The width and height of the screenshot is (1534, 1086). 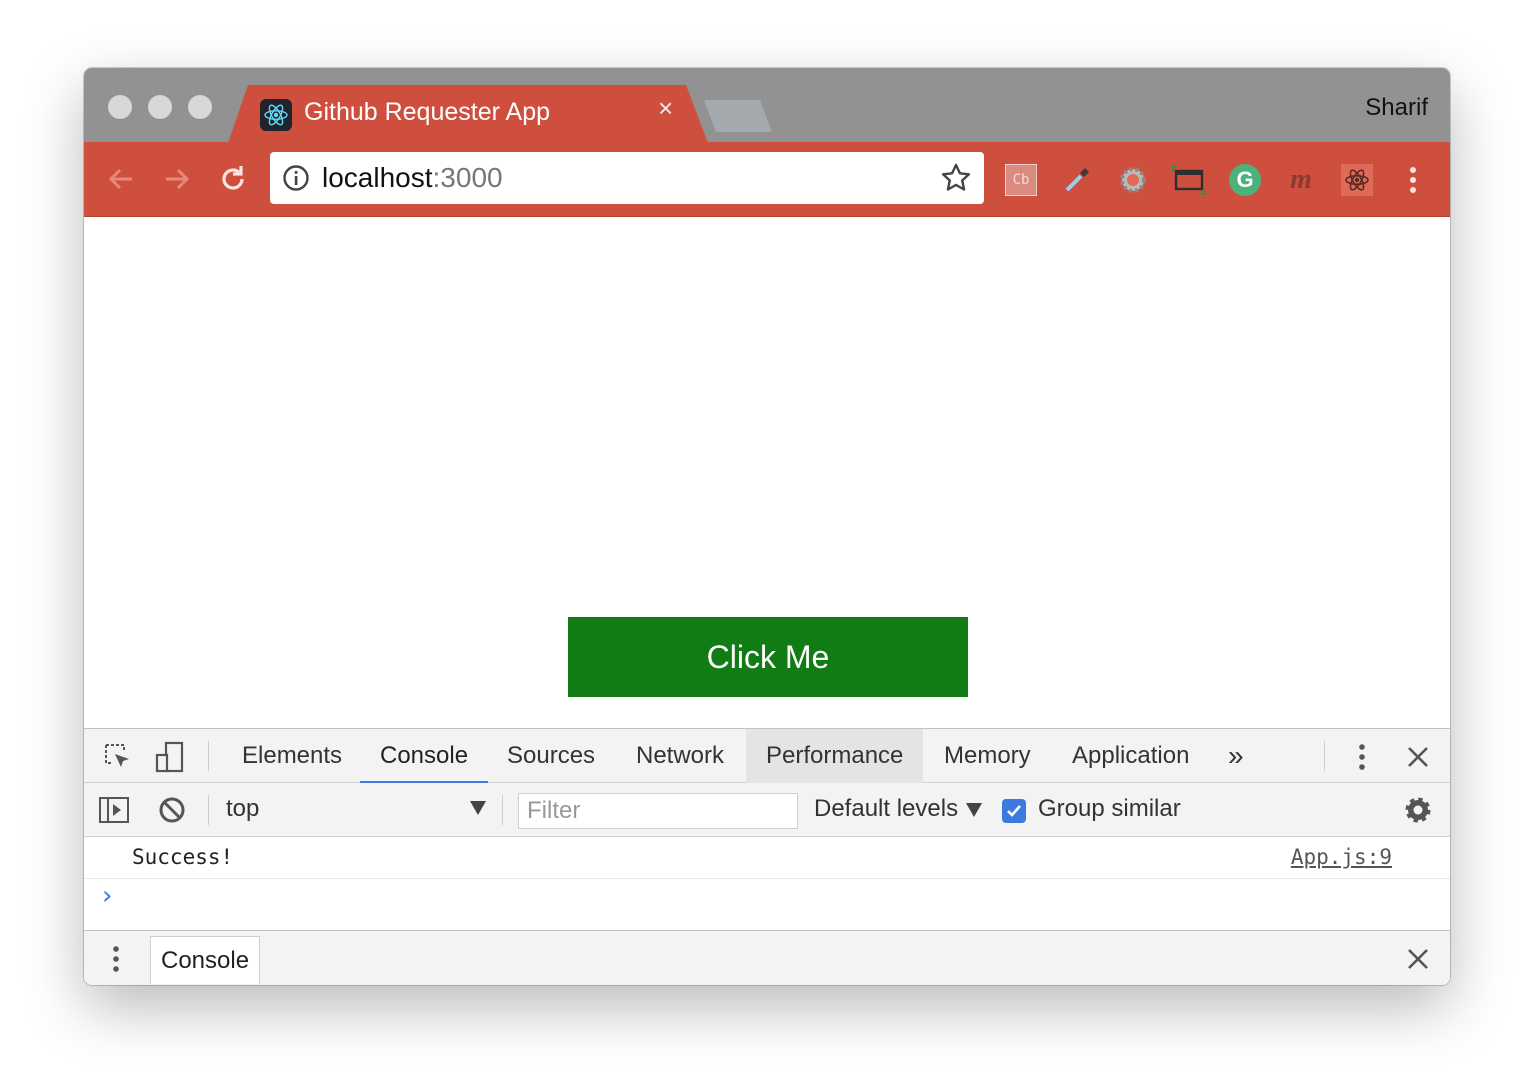 What do you see at coordinates (1109, 809) in the screenshot?
I see `group-similar-label: Group similar` at bounding box center [1109, 809].